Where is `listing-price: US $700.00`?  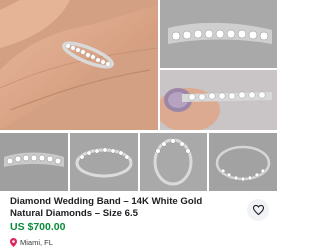
listing-price: US $700.00 is located at coordinates (38, 227).